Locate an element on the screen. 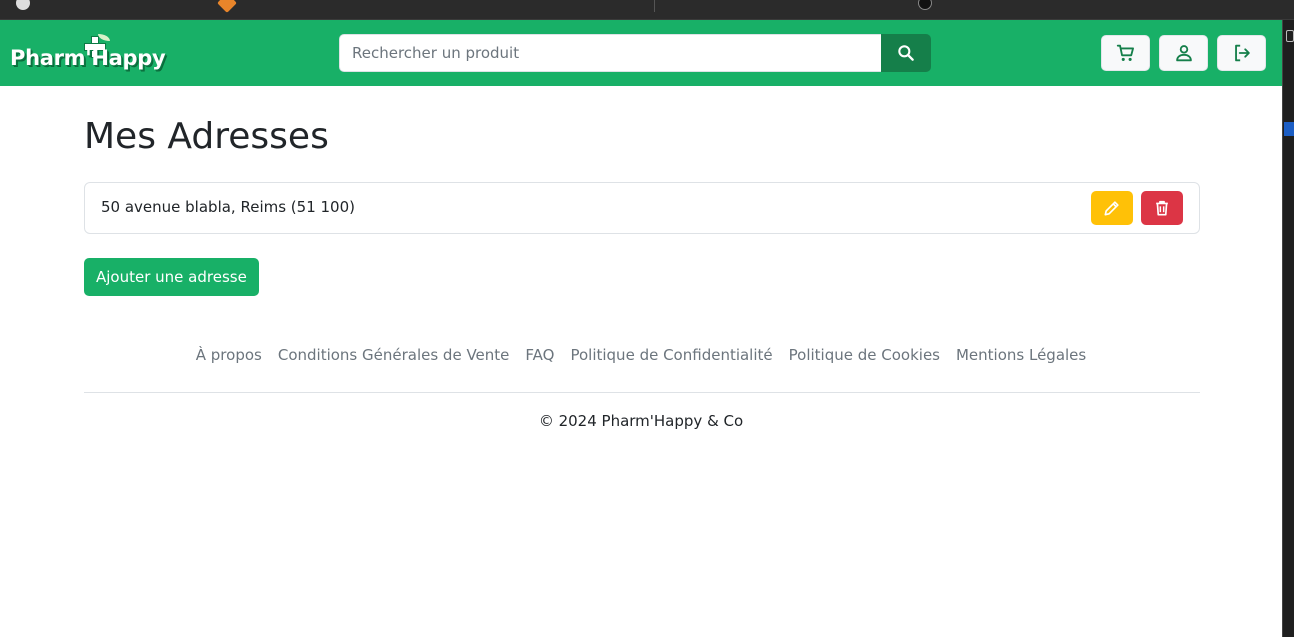 The height and width of the screenshot is (637, 1294). navbar: Pharm'Happy is located at coordinates (641, 53).